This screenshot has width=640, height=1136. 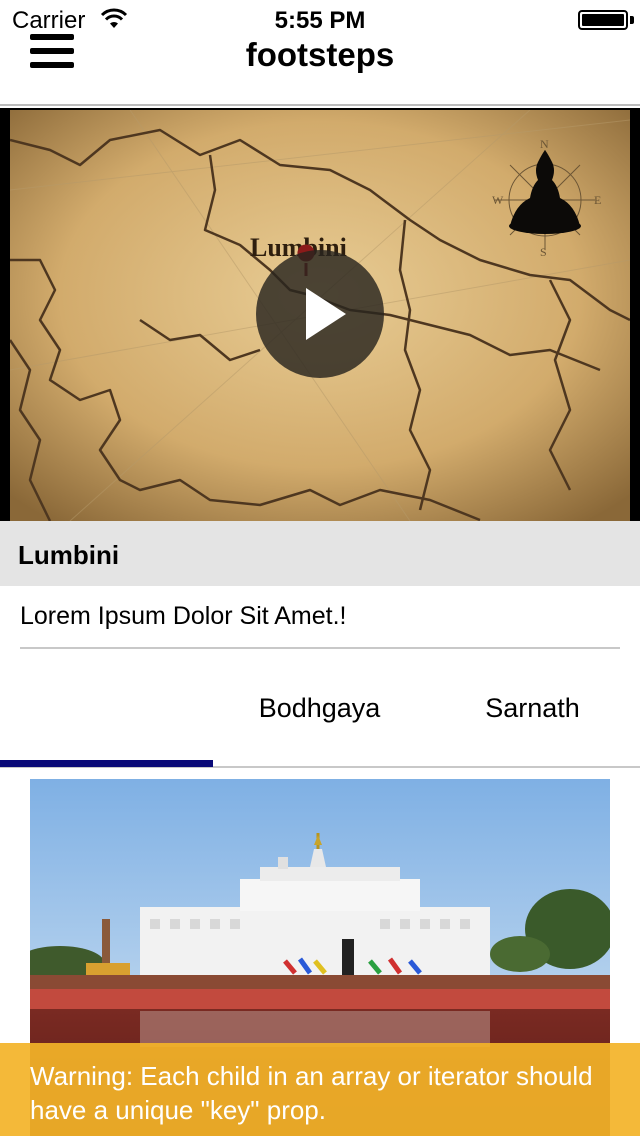 What do you see at coordinates (69, 555) in the screenshot?
I see `location-title: Lumbini` at bounding box center [69, 555].